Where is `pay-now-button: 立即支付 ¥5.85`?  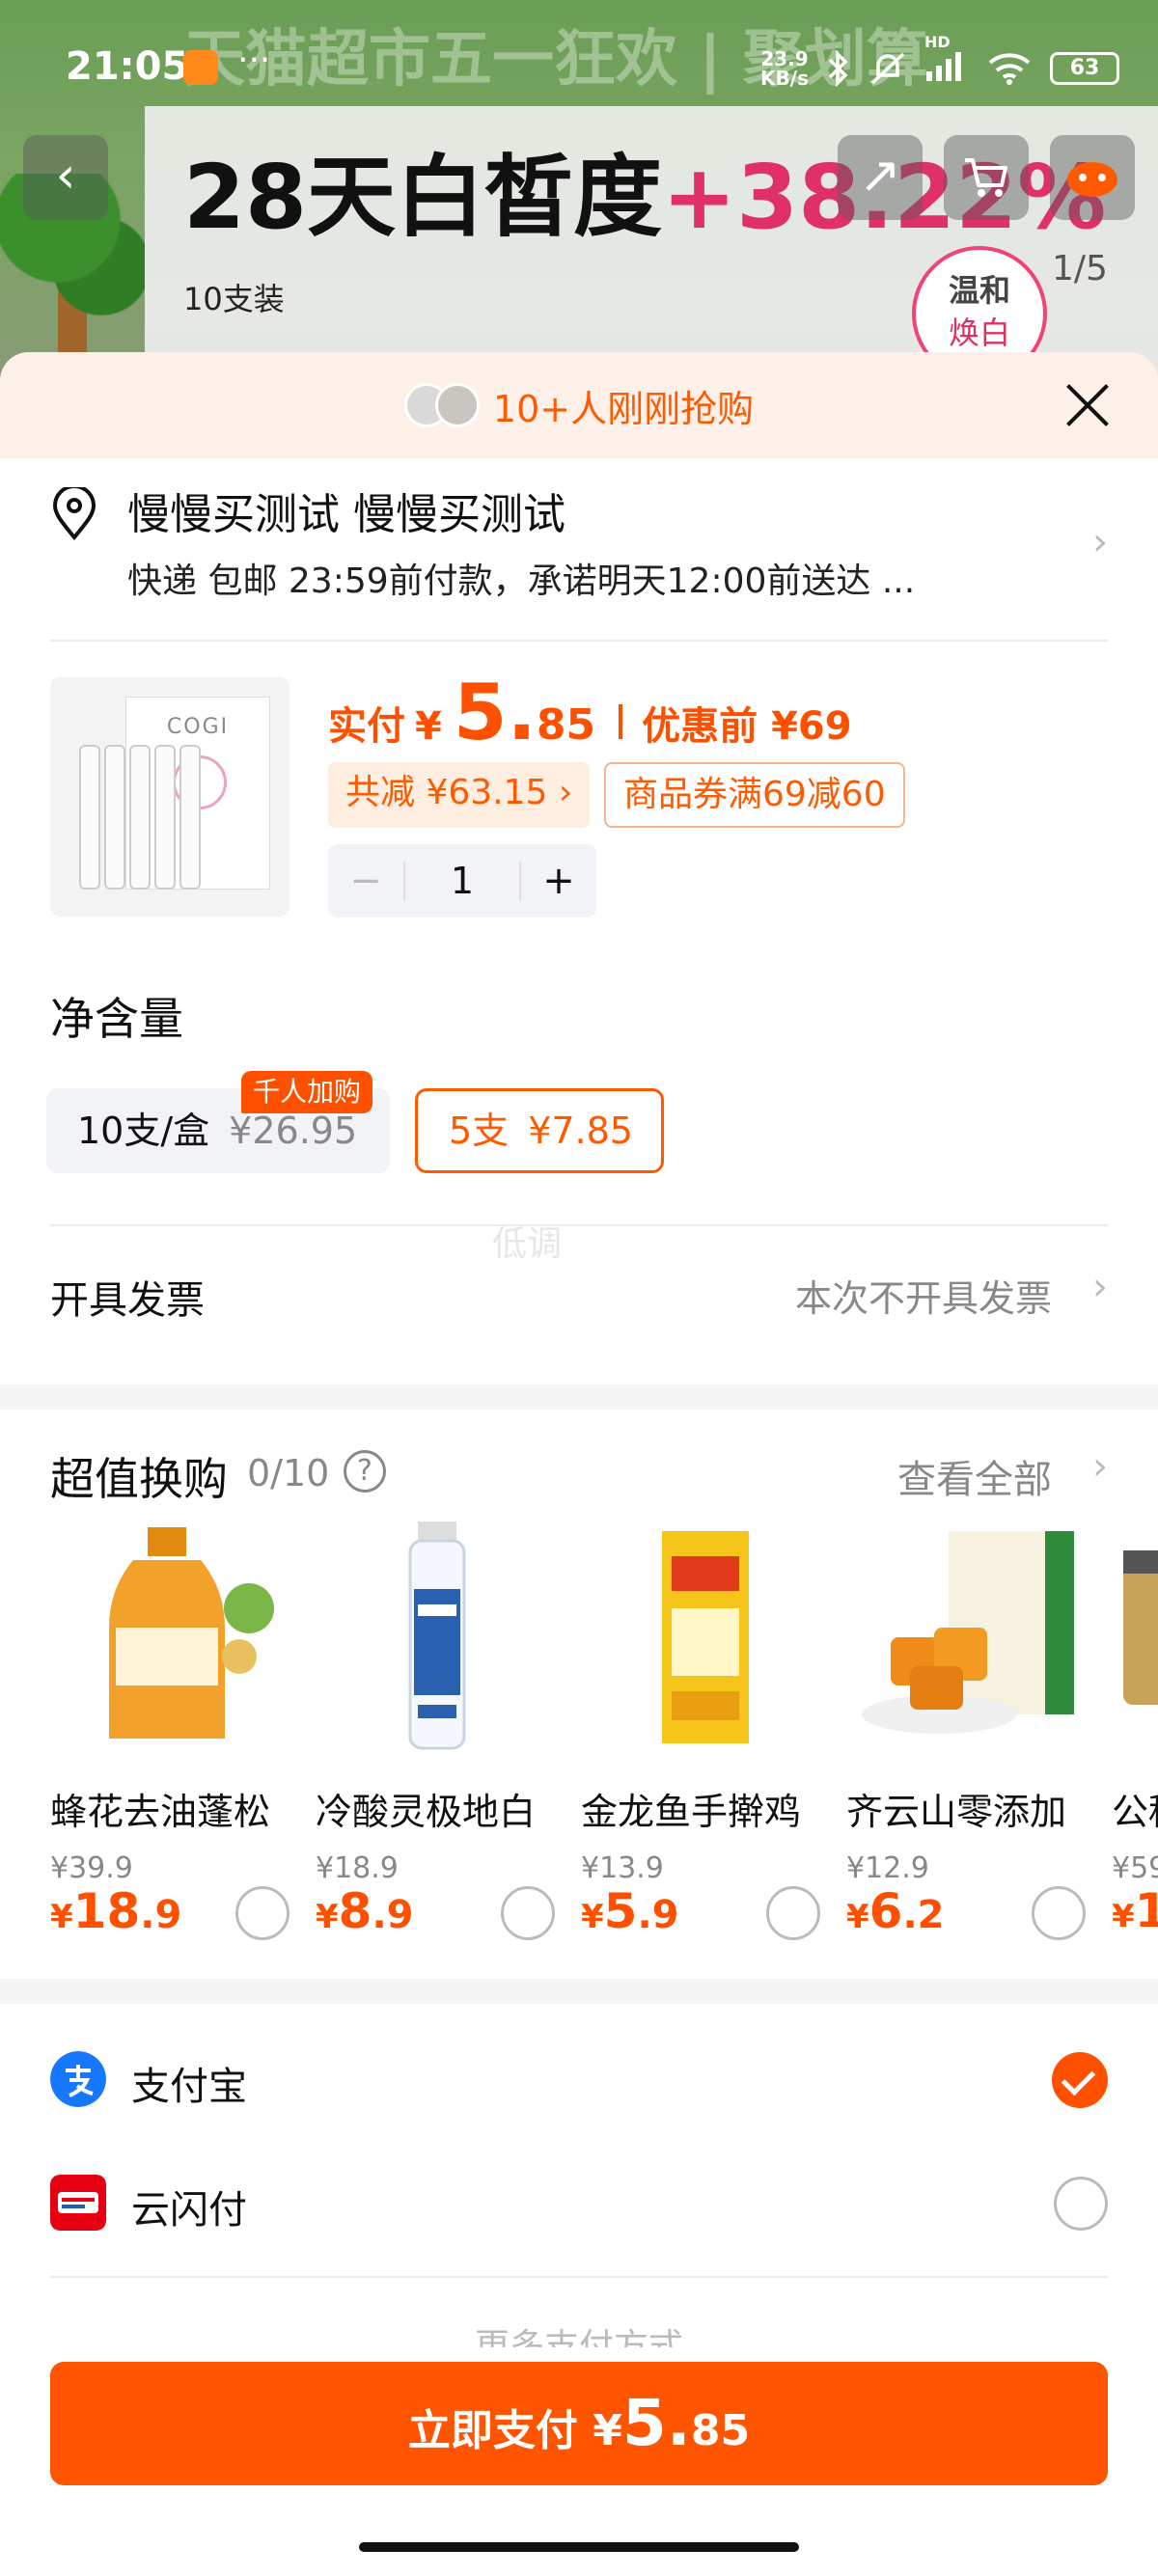
pay-now-button: 立即支付 ¥5.85 is located at coordinates (579, 2424).